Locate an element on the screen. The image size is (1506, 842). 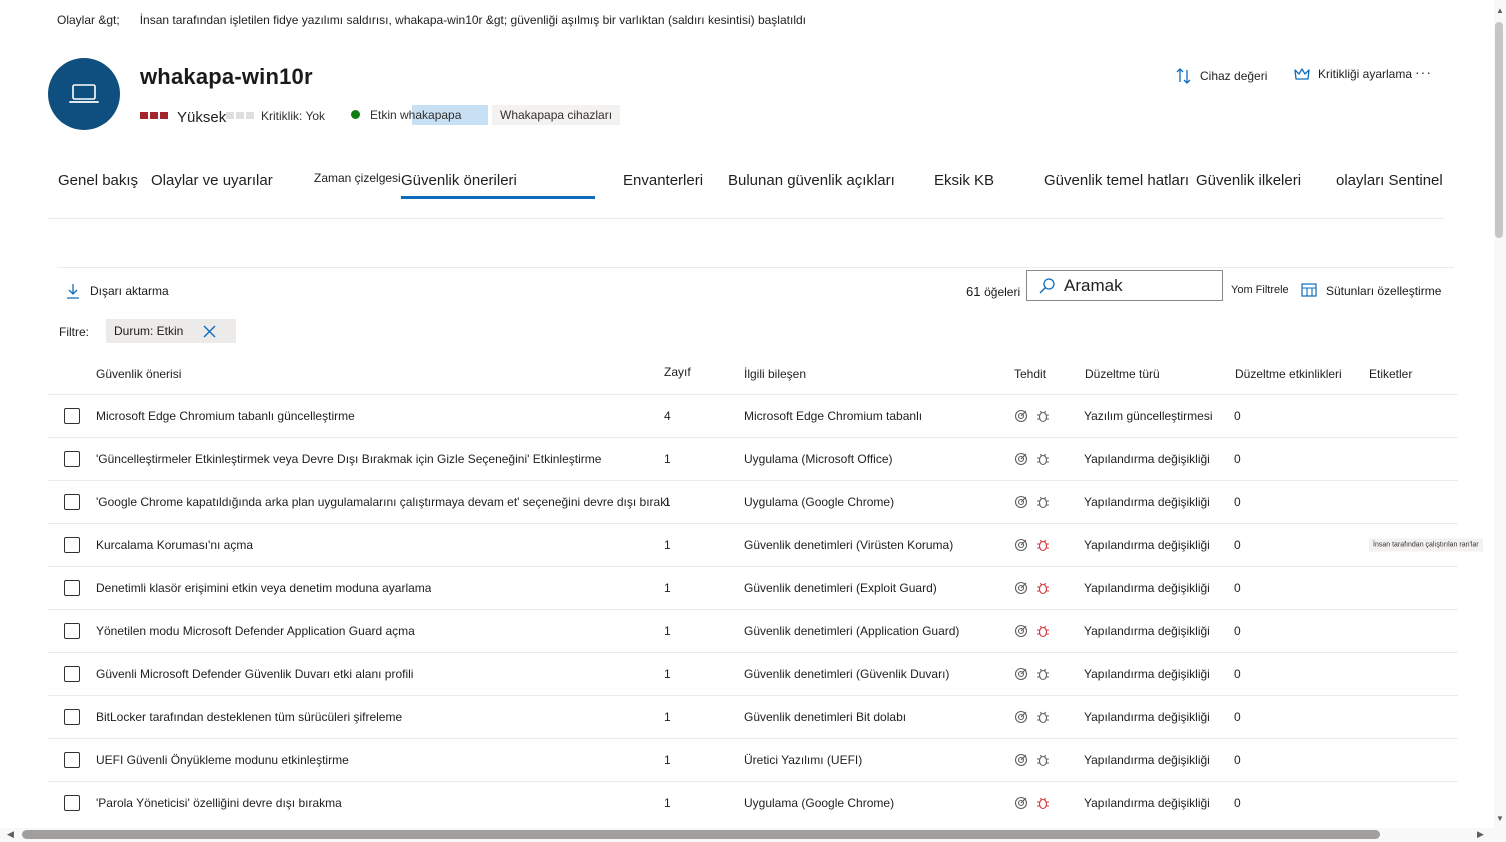
columns-icon is located at coordinates (1309, 290).